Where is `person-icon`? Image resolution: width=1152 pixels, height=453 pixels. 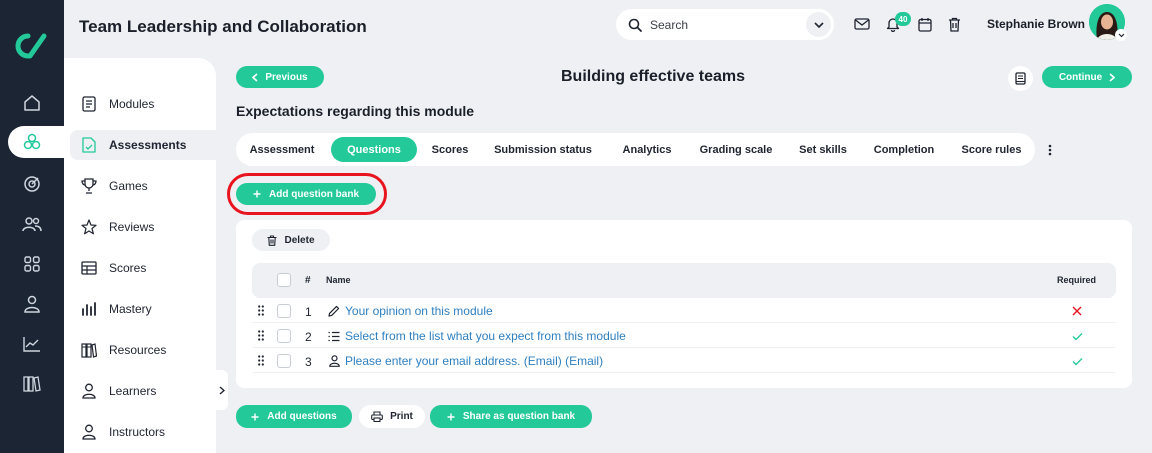 person-icon is located at coordinates (334, 361).